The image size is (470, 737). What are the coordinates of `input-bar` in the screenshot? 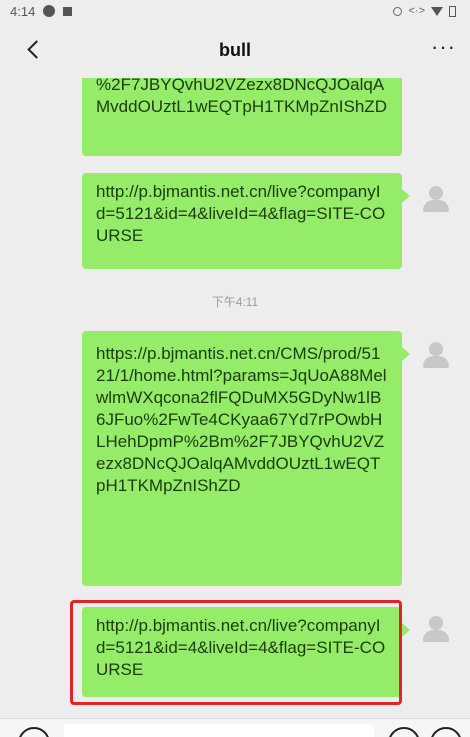 It's located at (235, 727).